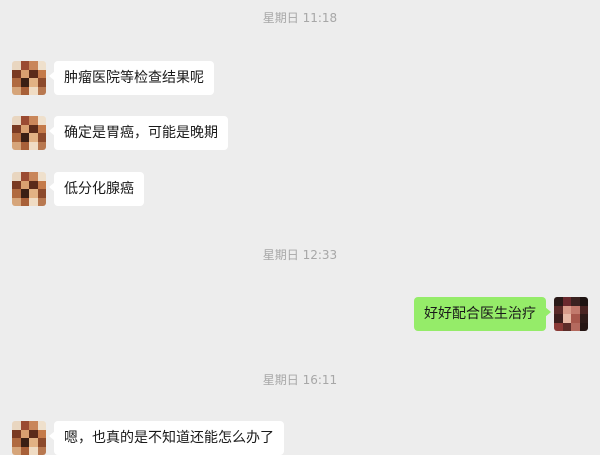 The width and height of the screenshot is (600, 455). Describe the element at coordinates (300, 18) in the screenshot. I see `timestamp: 星期日 11:18` at that location.